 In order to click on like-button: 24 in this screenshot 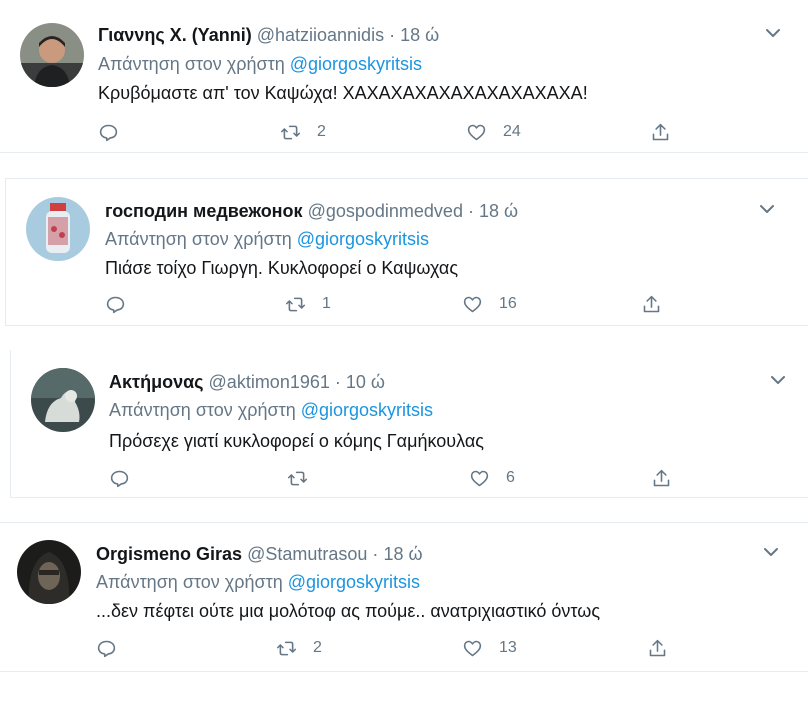, I will do `click(493, 132)`.